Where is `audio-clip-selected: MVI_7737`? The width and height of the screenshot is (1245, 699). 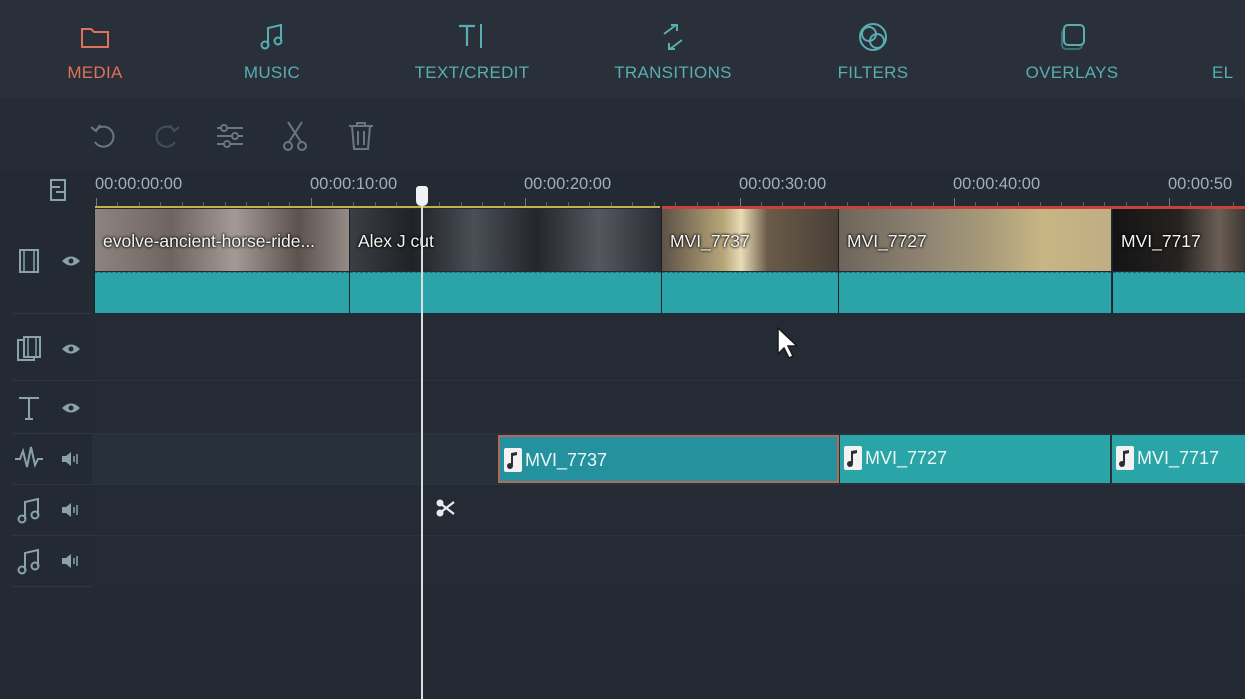 audio-clip-selected: MVI_7737 is located at coordinates (668, 459).